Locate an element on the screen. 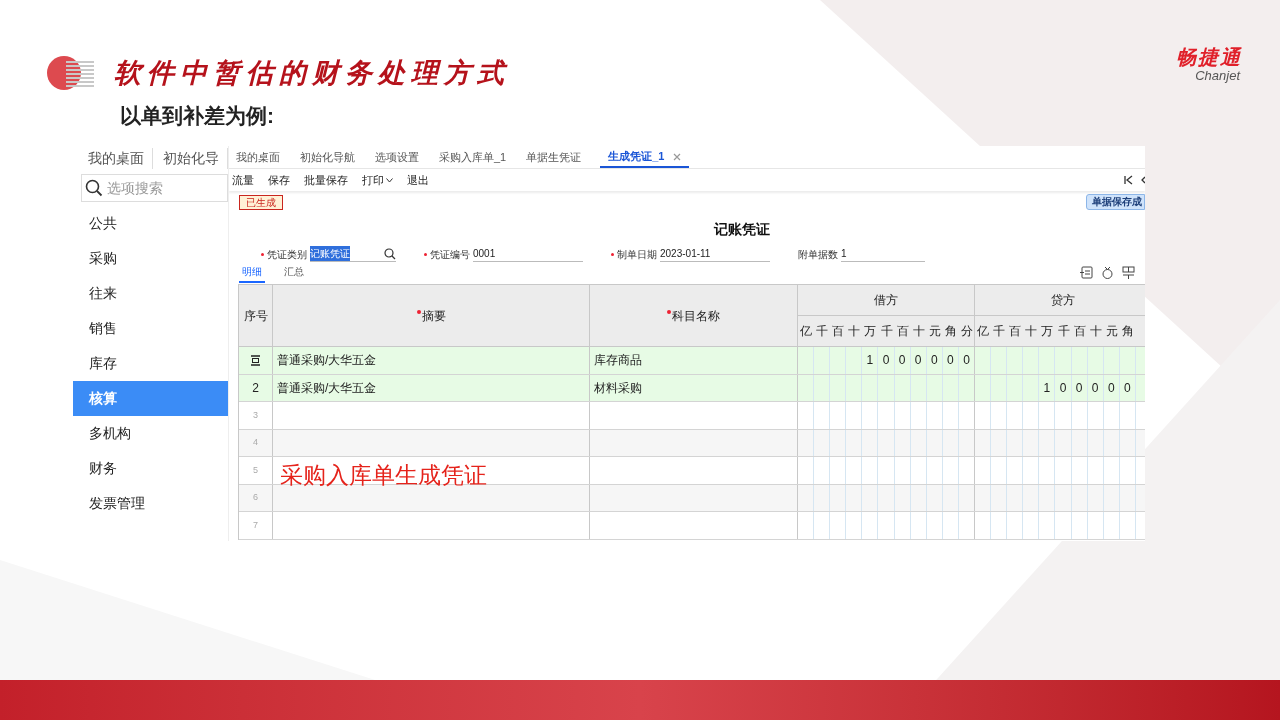 Image resolution: width=1280 pixels, height=720 pixels. toolbar-button: 批量保存 is located at coordinates (326, 180).